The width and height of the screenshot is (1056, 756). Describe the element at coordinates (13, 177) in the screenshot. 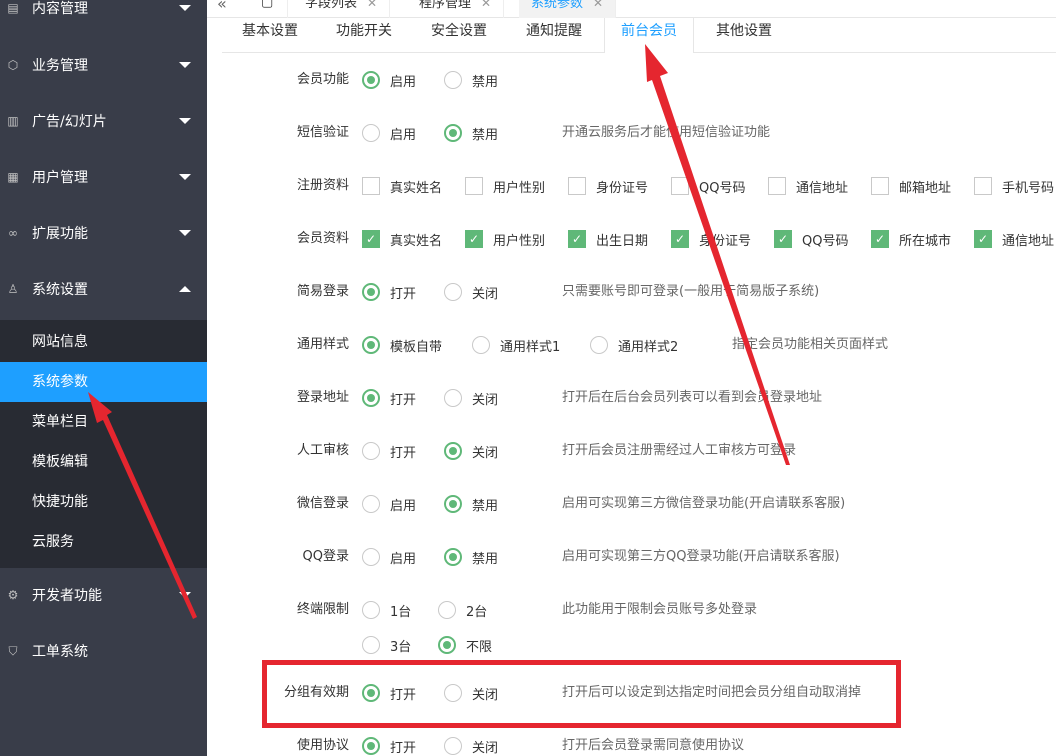

I see `grid-icon: ▦` at that location.